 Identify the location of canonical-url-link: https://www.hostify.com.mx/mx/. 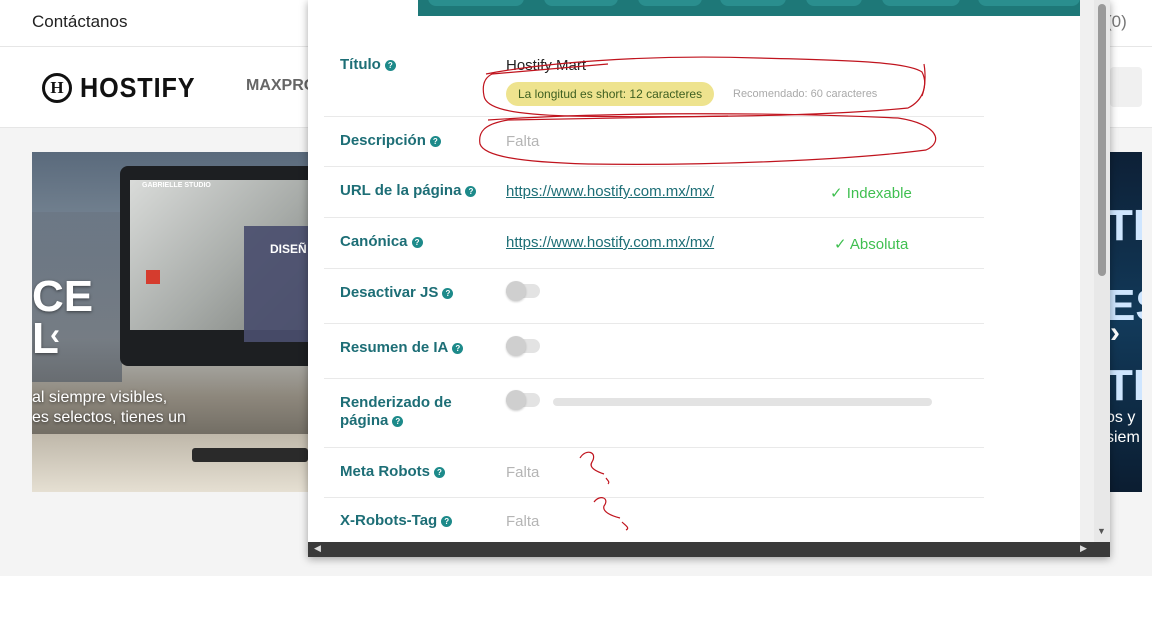
(610, 242).